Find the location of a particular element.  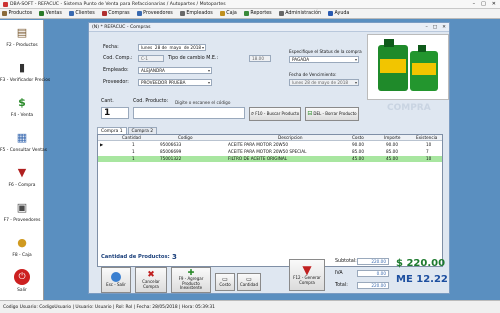

menu-clientes: Clientes is located at coordinates (81, 13).